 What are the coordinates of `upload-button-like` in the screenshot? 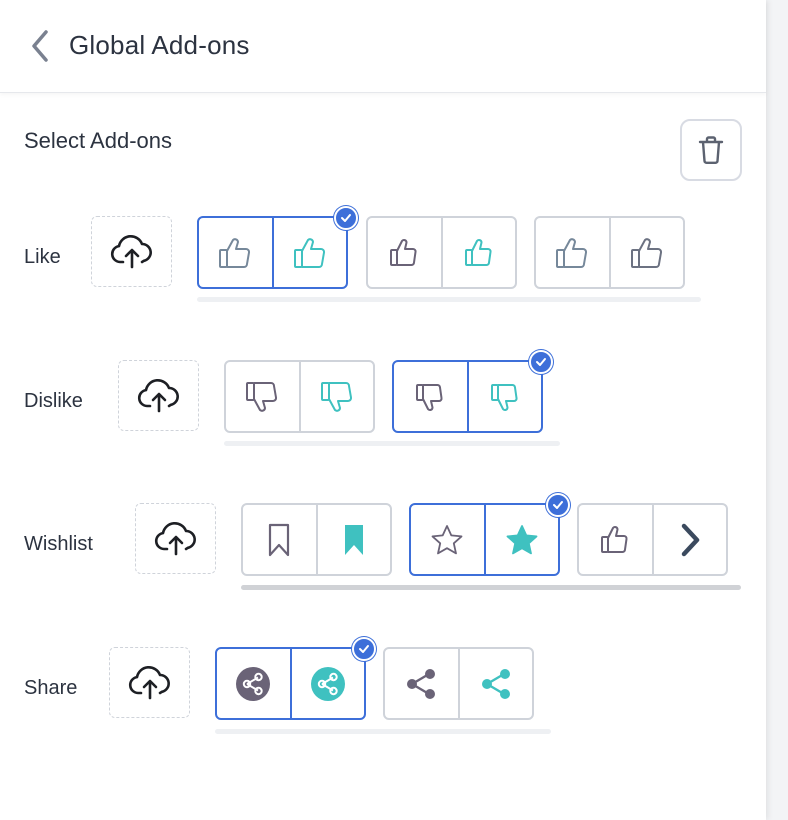 It's located at (131, 251).